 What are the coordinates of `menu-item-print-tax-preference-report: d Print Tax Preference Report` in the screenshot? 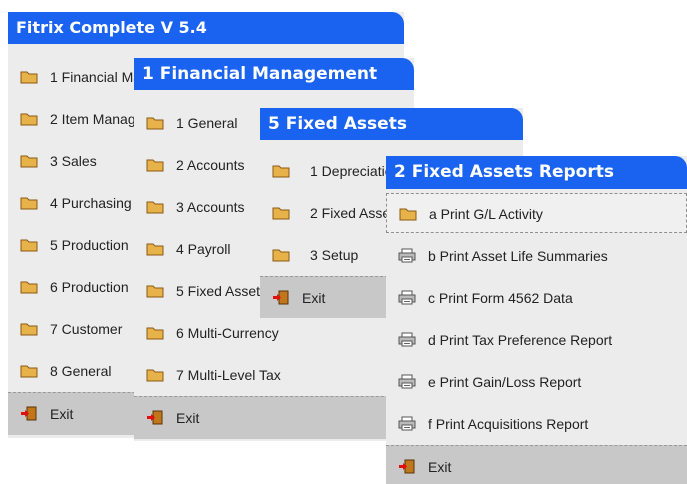 It's located at (536, 340).